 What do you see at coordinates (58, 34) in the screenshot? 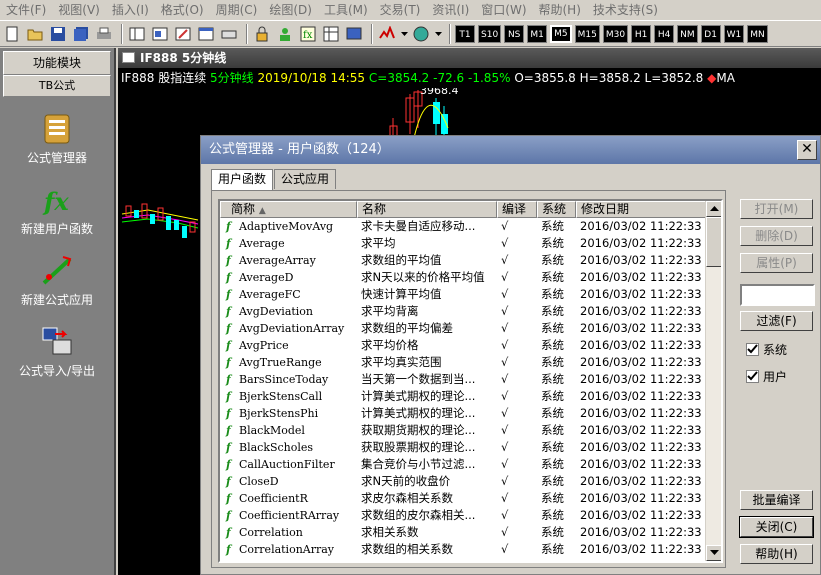
I see `save-icon` at bounding box center [58, 34].